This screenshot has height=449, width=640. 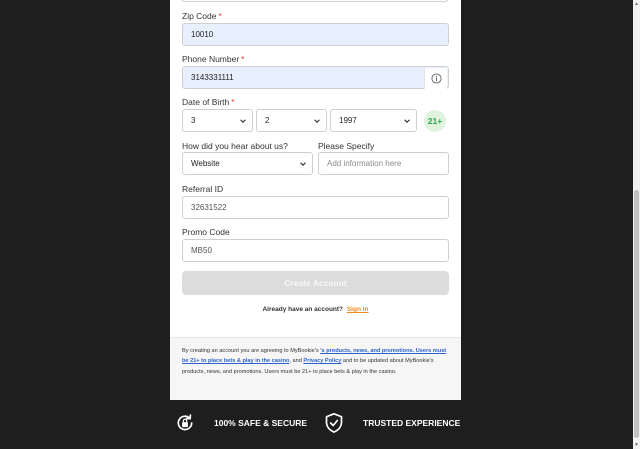 What do you see at coordinates (315, 77) in the screenshot?
I see `phone-number-input: 3143331111` at bounding box center [315, 77].